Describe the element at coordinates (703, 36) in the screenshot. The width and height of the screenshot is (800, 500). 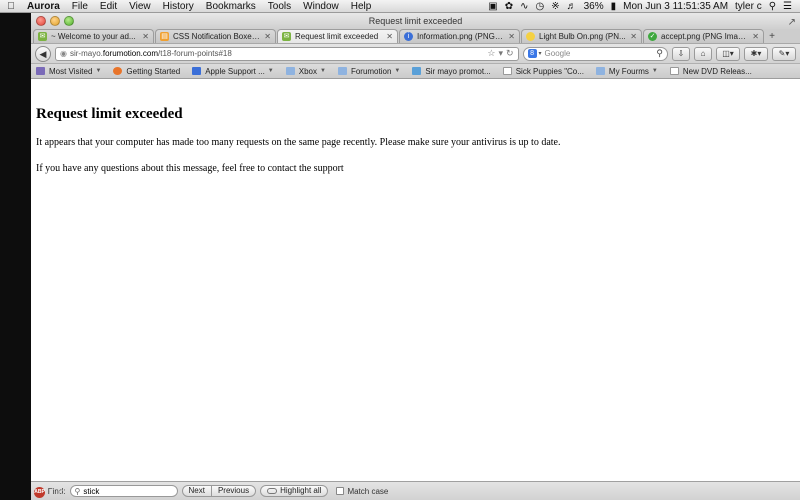
I see `tab-accept-png: ✓ accept.png (PNG Image... ✕` at that location.